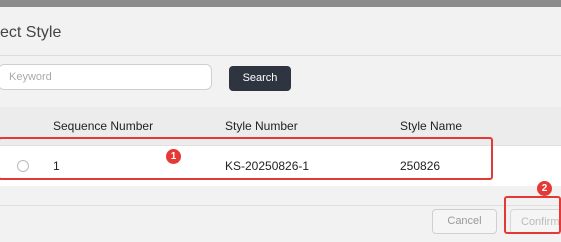  Describe the element at coordinates (31, 32) in the screenshot. I see `dialog-title: ect Style` at that location.